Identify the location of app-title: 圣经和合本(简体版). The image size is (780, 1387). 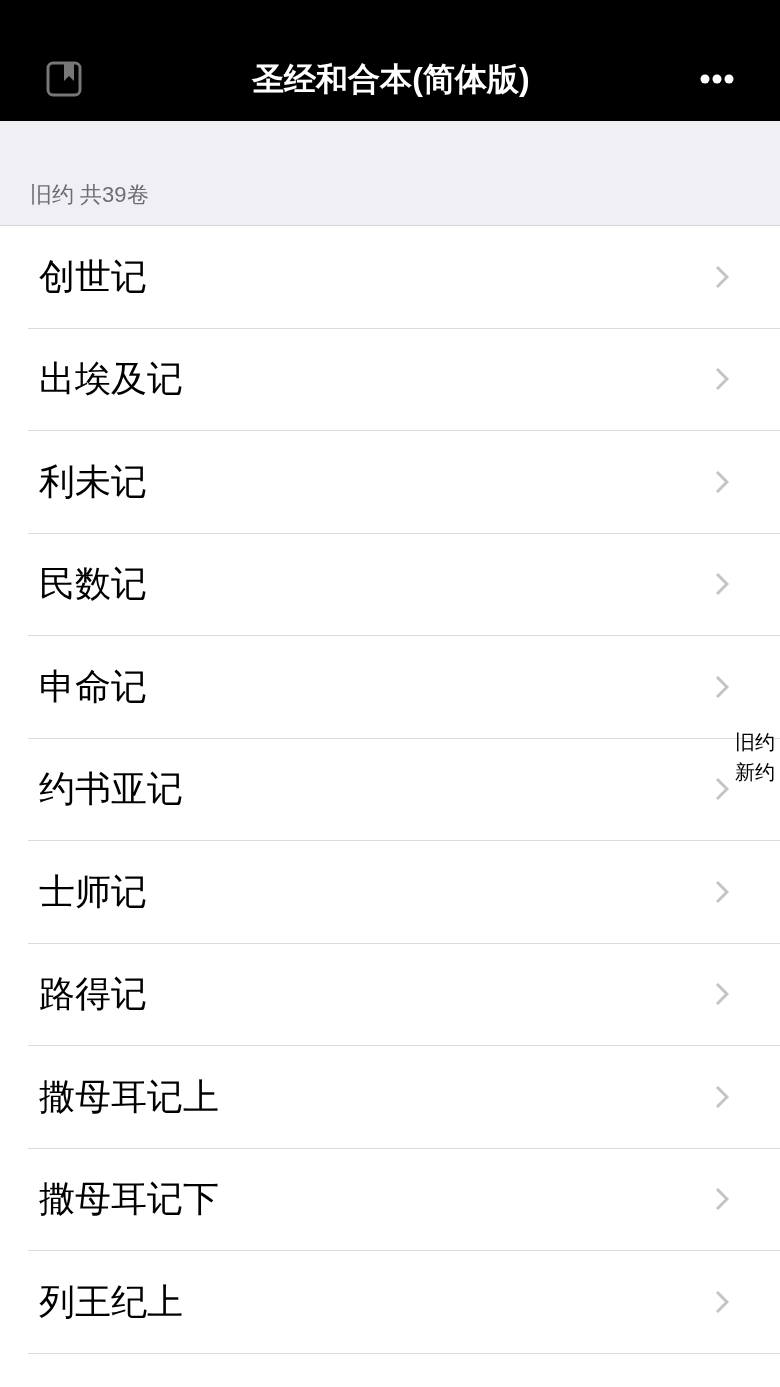
(391, 79).